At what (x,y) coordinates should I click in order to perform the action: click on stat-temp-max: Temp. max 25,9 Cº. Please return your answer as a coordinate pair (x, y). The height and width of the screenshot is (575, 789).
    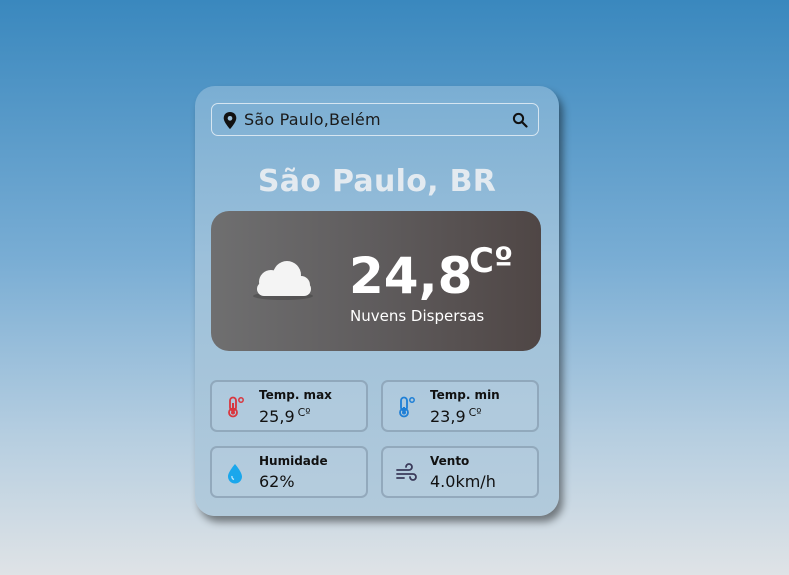
    Looking at the image, I should click on (289, 406).